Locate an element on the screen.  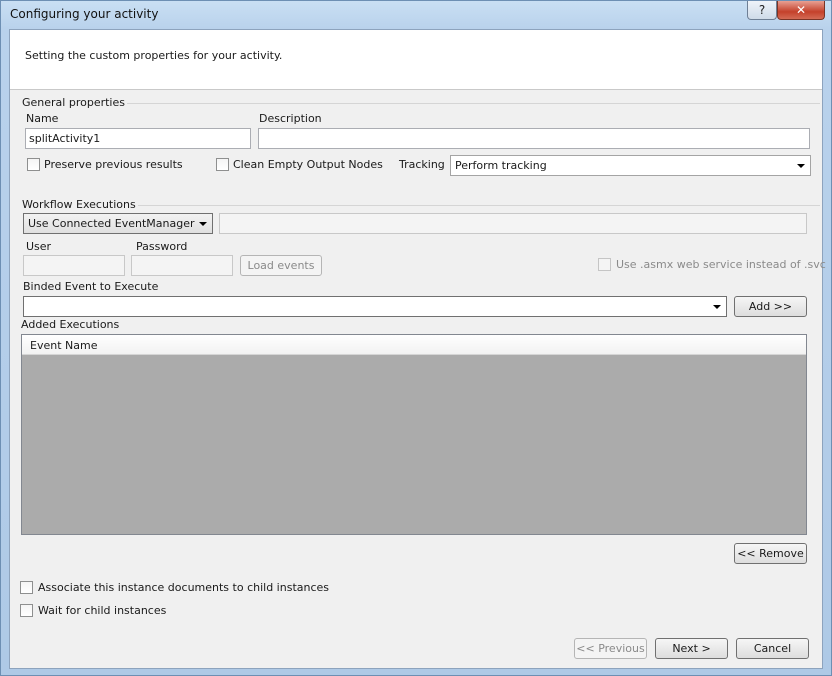
title-bar: Configuring your activity ? ✕ is located at coordinates (416, 15).